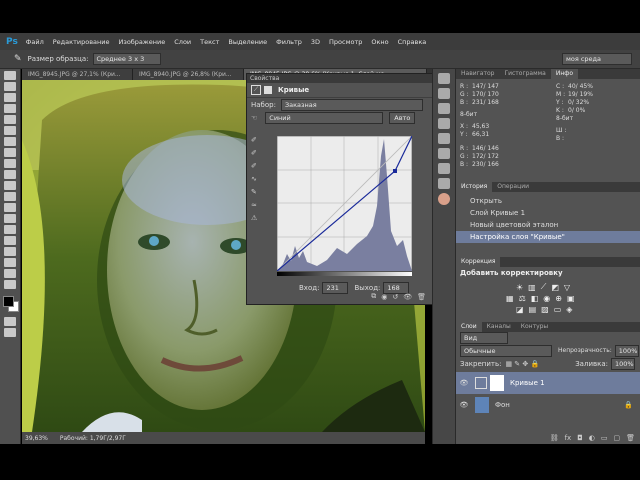 Image resolution: width=640 pixels, height=480 pixels. What do you see at coordinates (258, 180) in the screenshot?
I see `curve-edit-icon: ∿` at bounding box center [258, 180].